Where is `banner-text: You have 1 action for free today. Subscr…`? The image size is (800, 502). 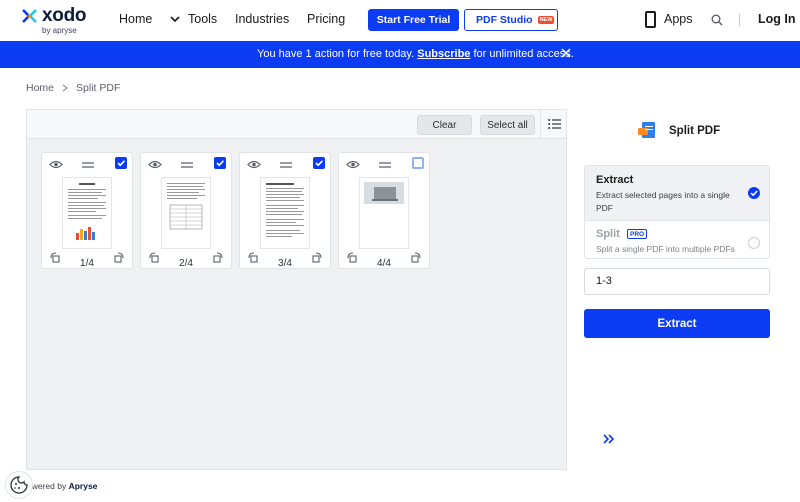
banner-text: You have 1 action for free today. Subscr… is located at coordinates (415, 54).